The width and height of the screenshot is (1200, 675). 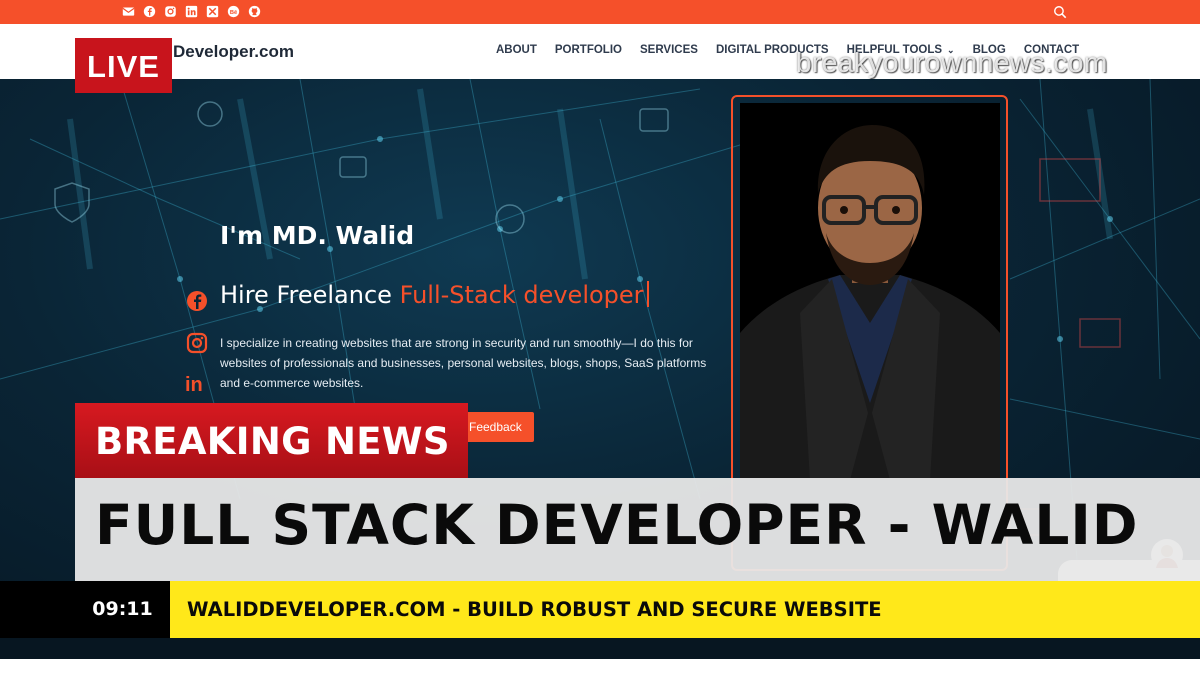 I want to click on hero-role-accent: Full-Stack developer, so click(x=521, y=295).